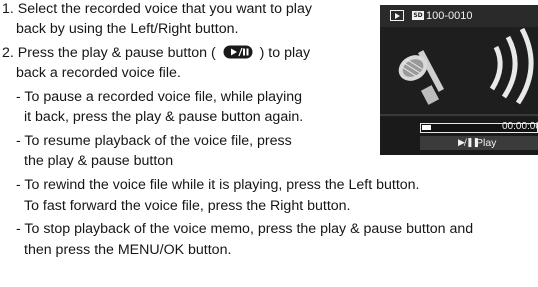 The width and height of the screenshot is (538, 287). What do you see at coordinates (459, 72) in the screenshot?
I see `voice-memo-illustration` at bounding box center [459, 72].